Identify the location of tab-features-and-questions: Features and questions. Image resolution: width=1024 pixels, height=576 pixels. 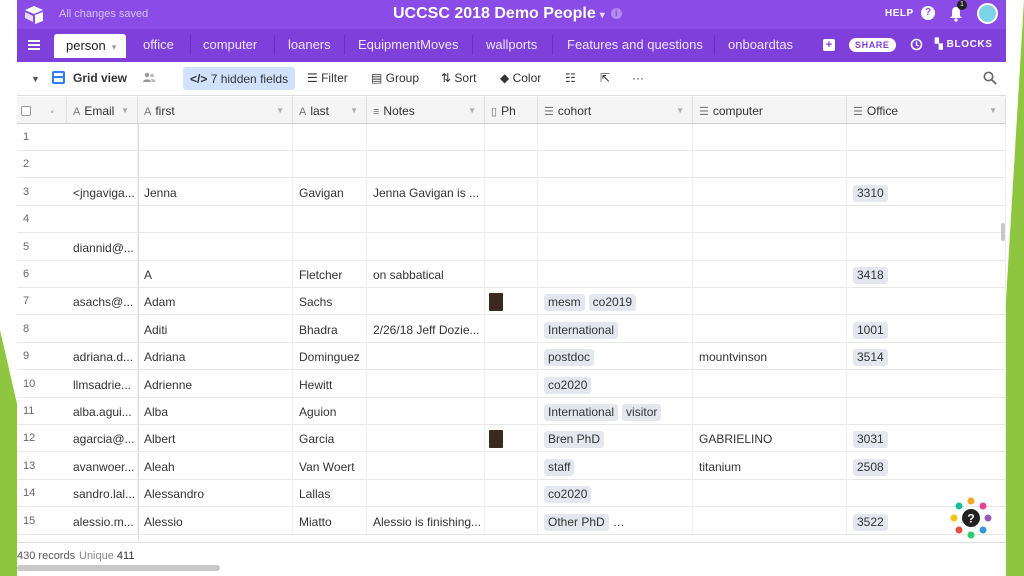
(635, 44).